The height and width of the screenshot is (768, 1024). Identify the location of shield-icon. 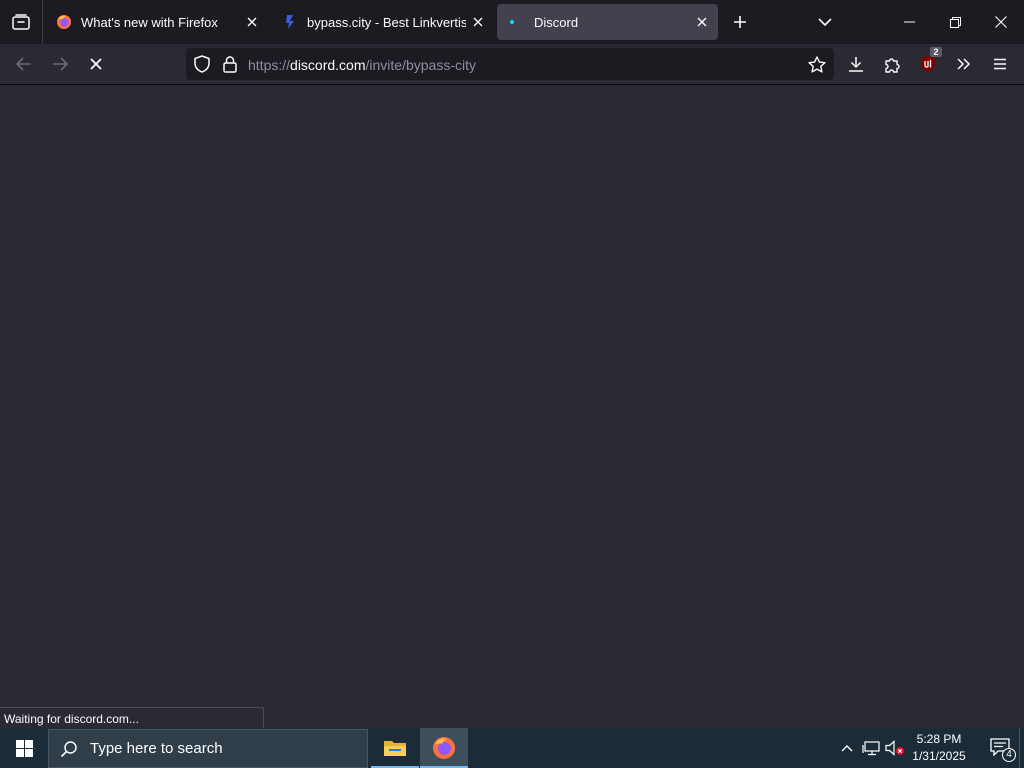
(202, 64).